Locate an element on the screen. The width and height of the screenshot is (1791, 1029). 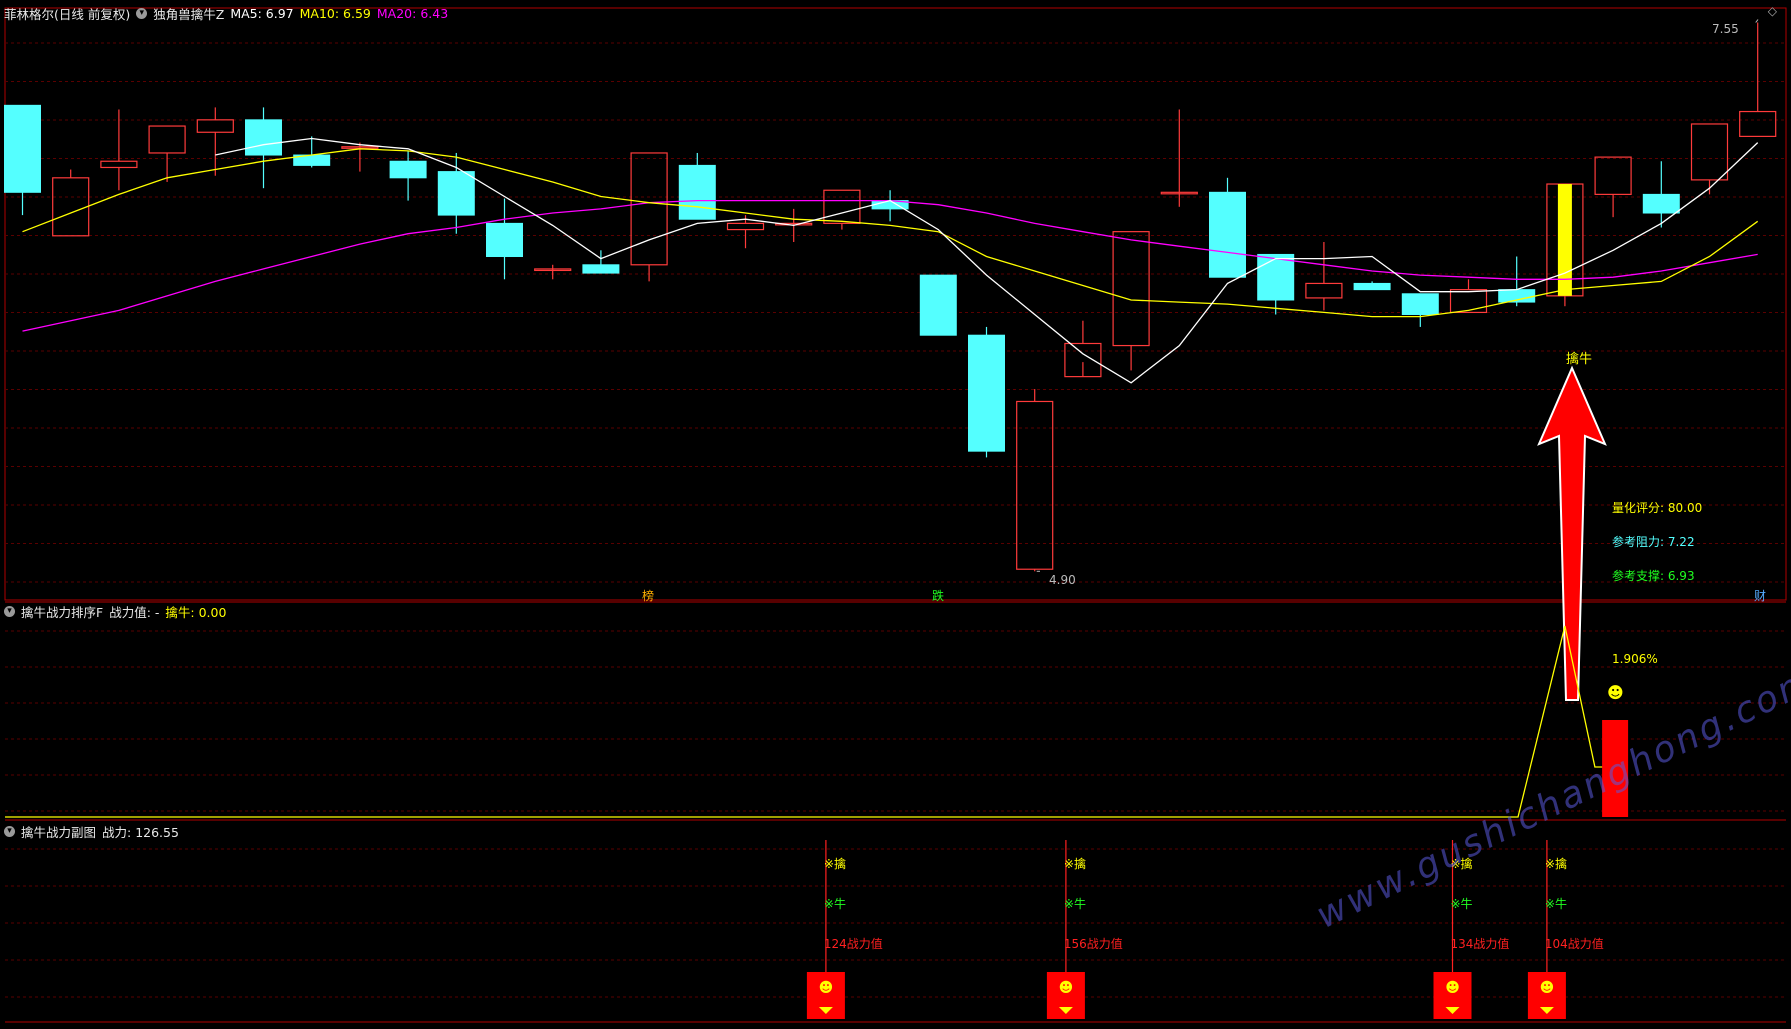
high-pointer is located at coordinates (1757, 21).